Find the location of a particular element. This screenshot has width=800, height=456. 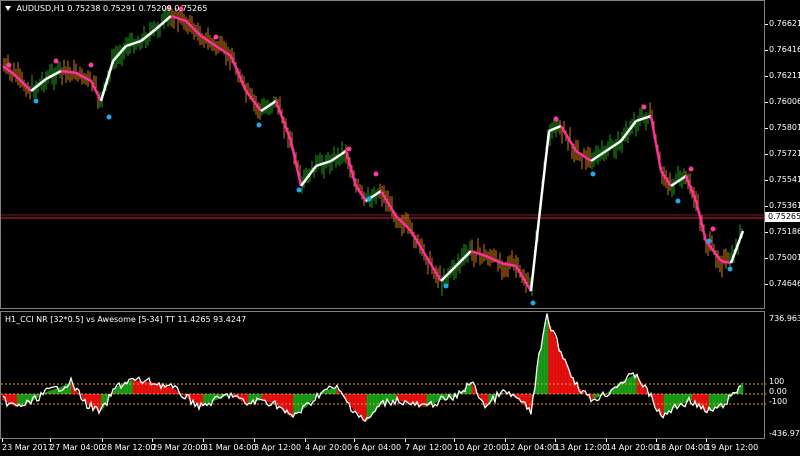

price-label: 0.75721 is located at coordinates (784, 153).